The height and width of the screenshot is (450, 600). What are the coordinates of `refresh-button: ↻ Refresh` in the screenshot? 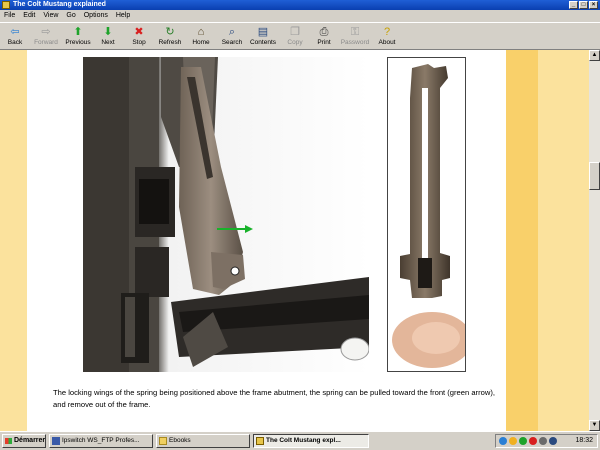 It's located at (170, 36).